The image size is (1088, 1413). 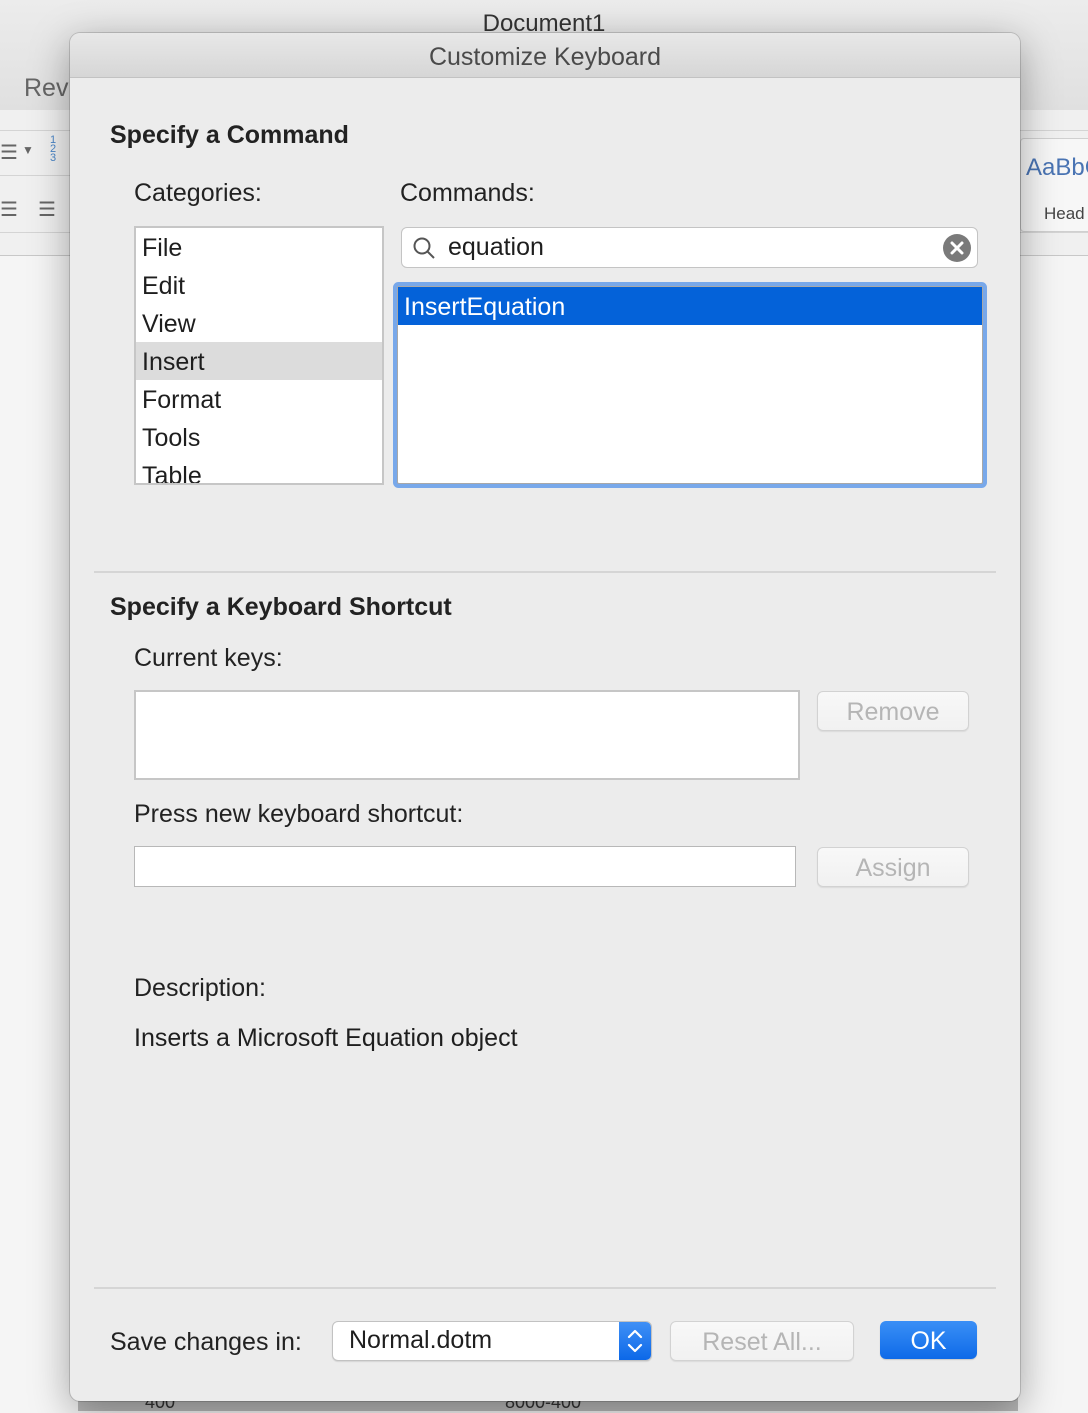 What do you see at coordinates (545, 1288) in the screenshot?
I see `footer-divider` at bounding box center [545, 1288].